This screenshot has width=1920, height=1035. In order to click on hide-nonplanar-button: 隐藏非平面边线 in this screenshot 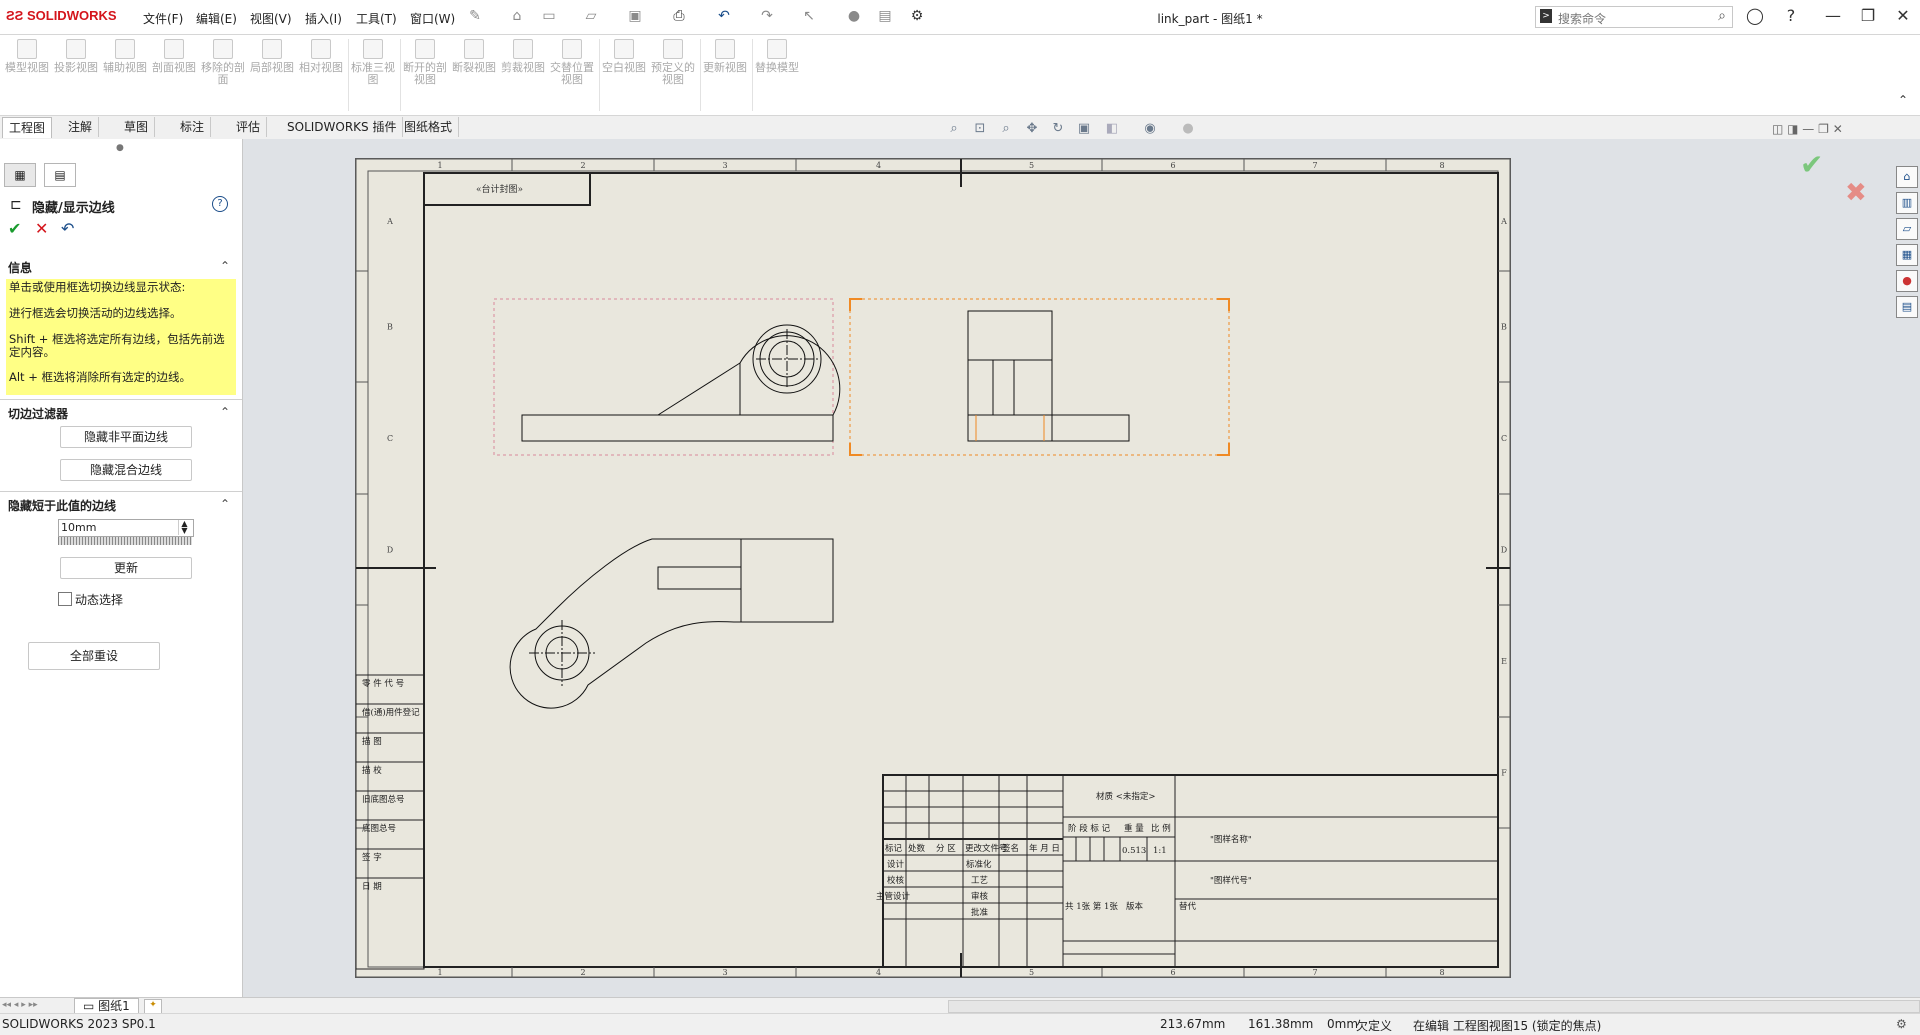, I will do `click(126, 437)`.